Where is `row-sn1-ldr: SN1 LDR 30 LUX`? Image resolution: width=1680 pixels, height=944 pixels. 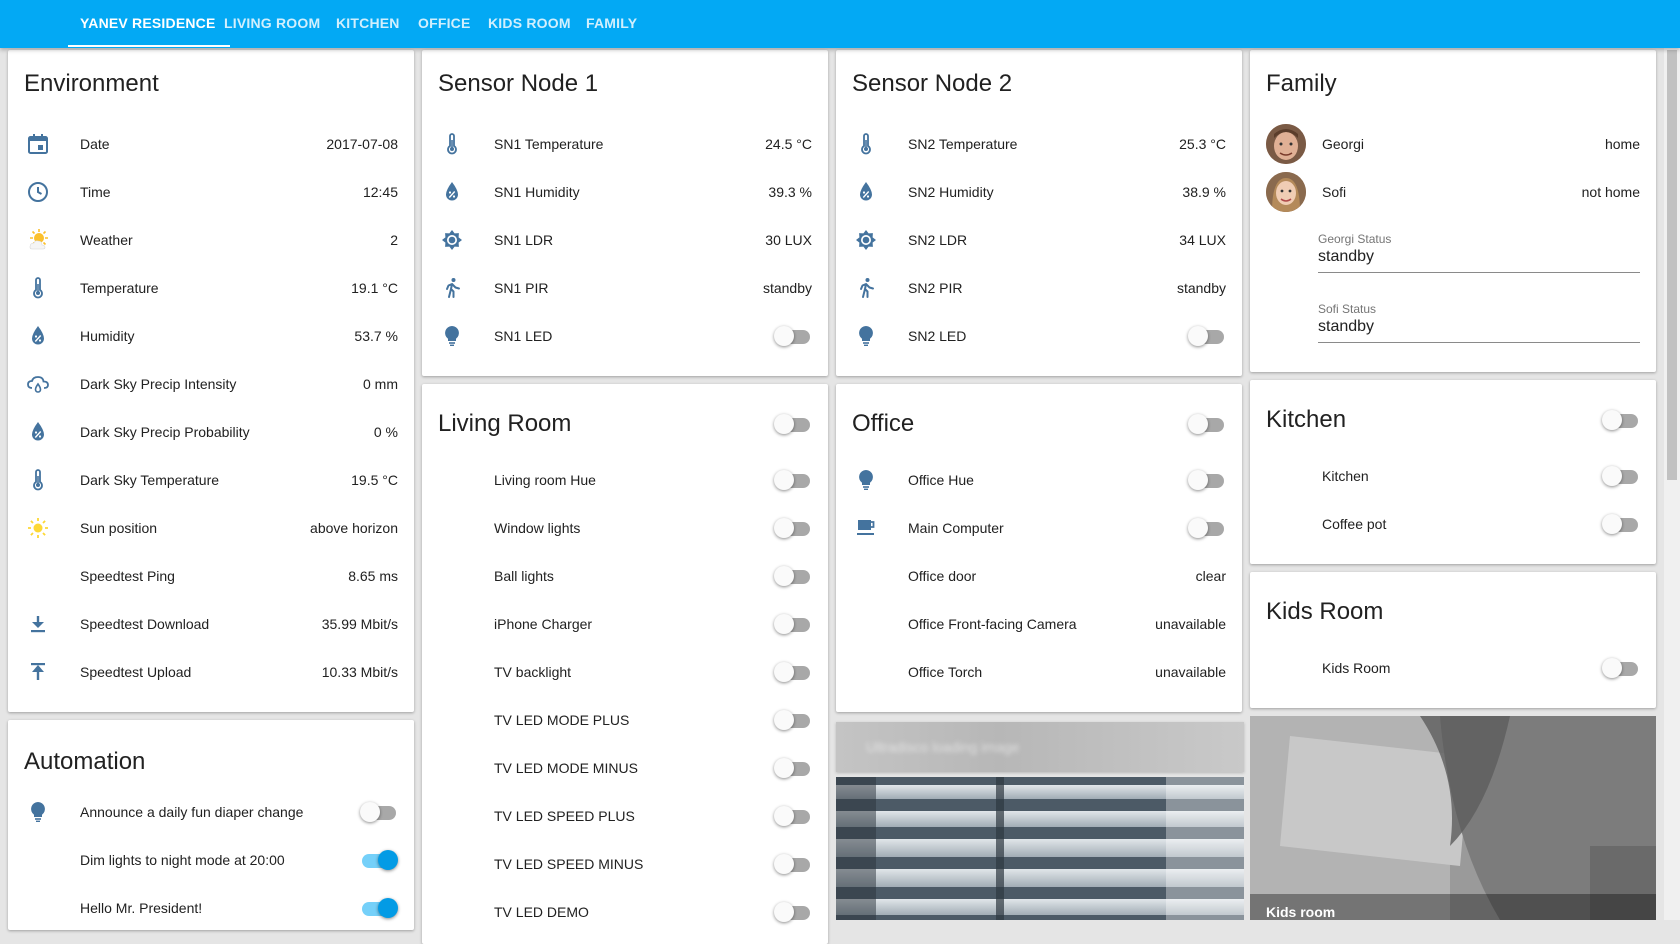 row-sn1-ldr: SN1 LDR 30 LUX is located at coordinates (625, 240).